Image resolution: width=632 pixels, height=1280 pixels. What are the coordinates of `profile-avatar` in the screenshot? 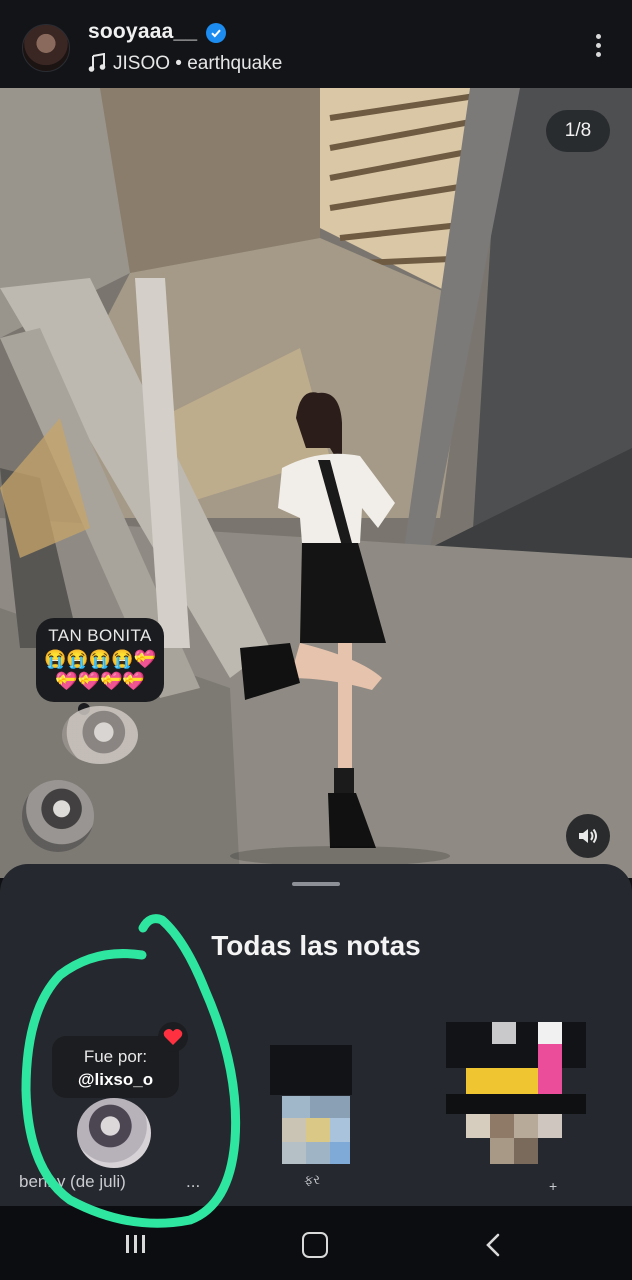 It's located at (46, 48).